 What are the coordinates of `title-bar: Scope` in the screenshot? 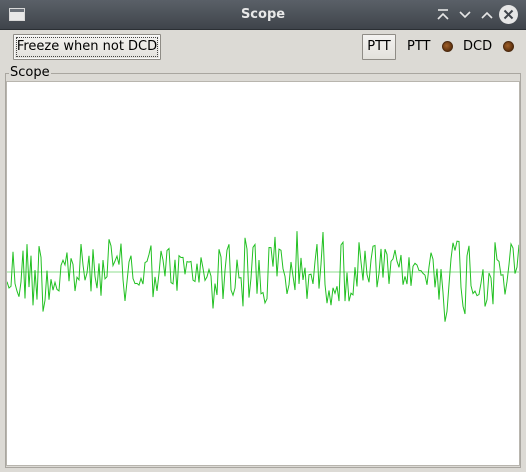 It's located at (263, 15).